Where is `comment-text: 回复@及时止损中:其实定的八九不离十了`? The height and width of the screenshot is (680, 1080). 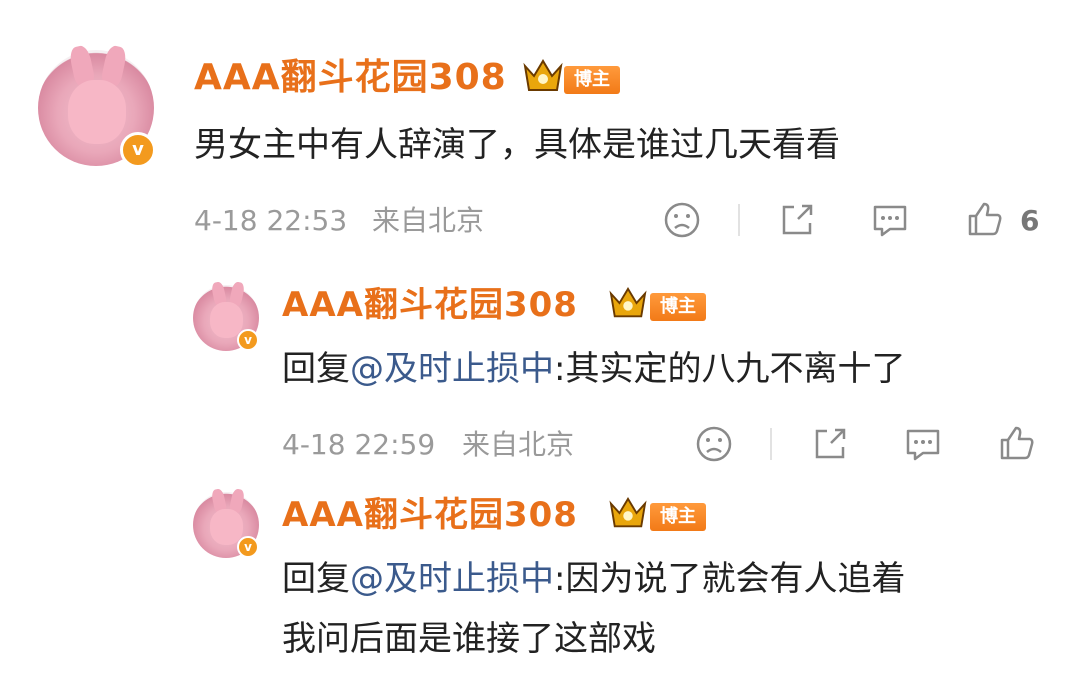 comment-text: 回复@及时止损中:其实定的八九不离十了 is located at coordinates (593, 369).